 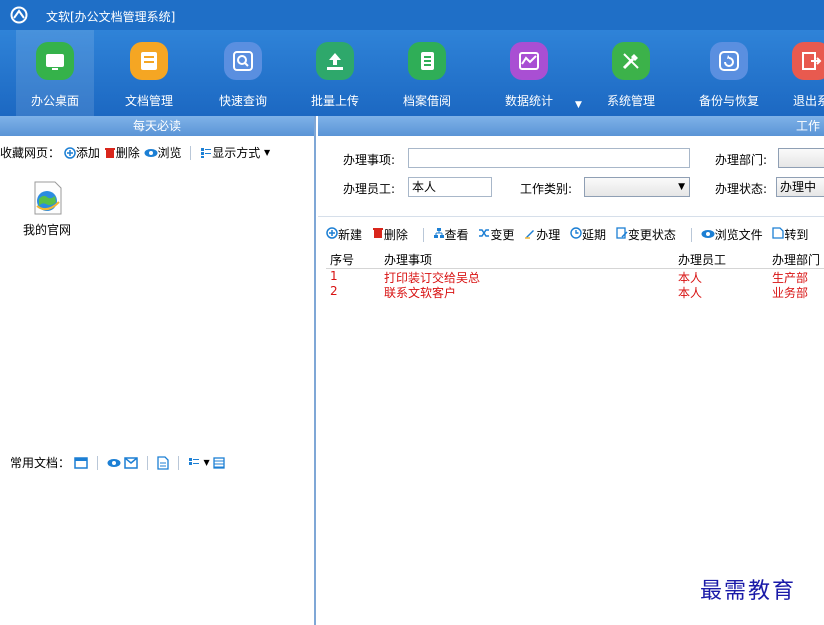 I want to click on clock-icon, so click(x=576, y=233).